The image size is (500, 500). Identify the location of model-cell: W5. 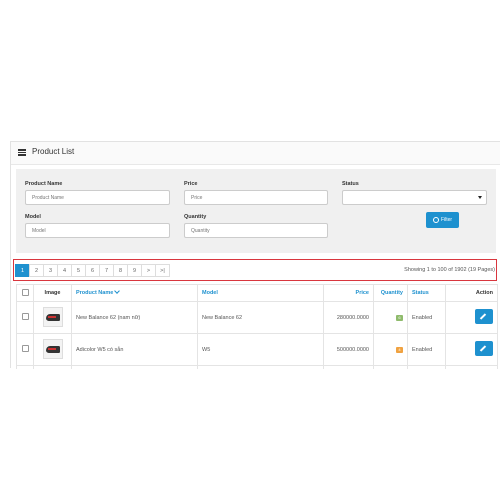
(260, 349).